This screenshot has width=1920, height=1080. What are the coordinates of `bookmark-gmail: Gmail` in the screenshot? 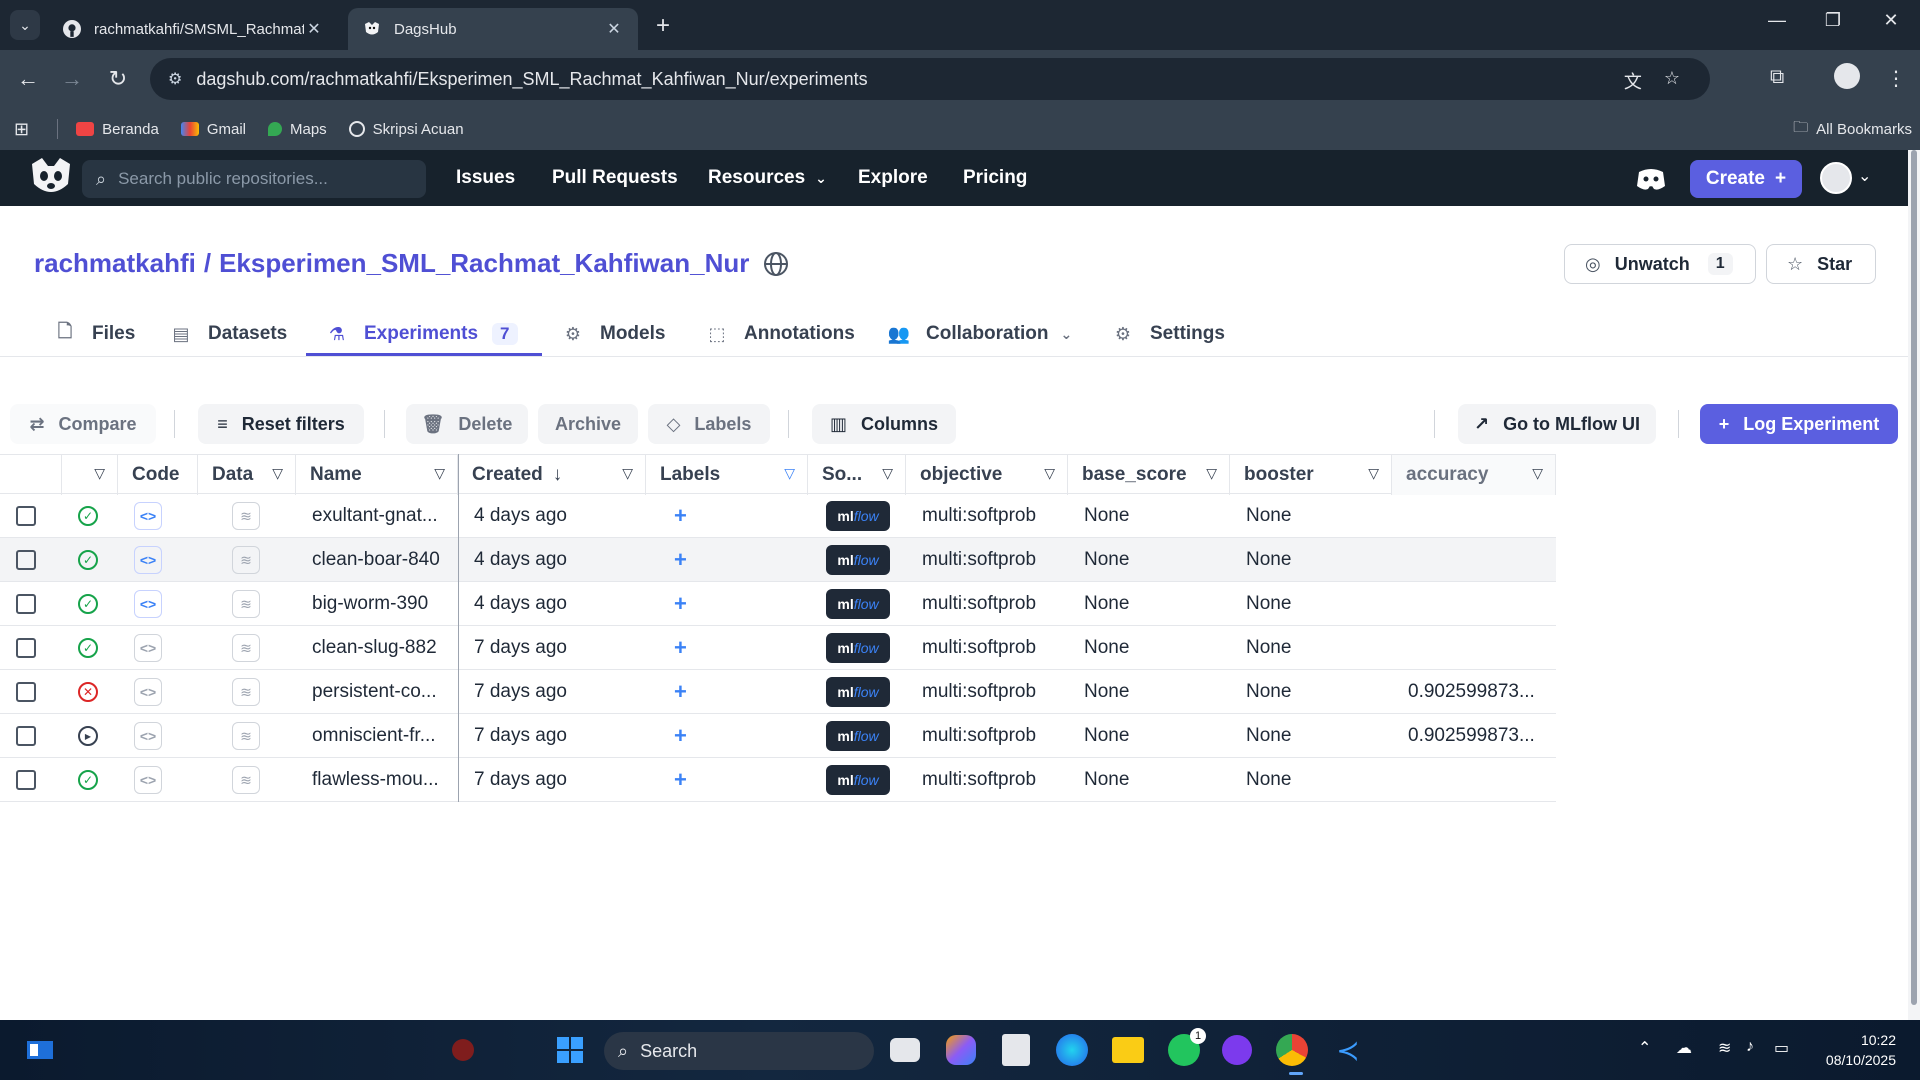 It's located at (213, 129).